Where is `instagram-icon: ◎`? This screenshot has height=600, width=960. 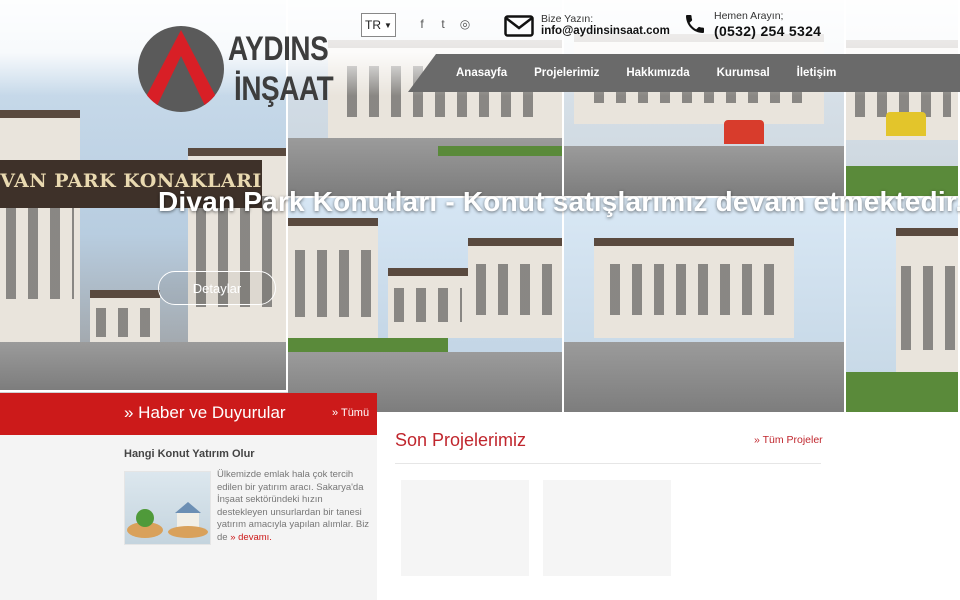 instagram-icon: ◎ is located at coordinates (465, 24).